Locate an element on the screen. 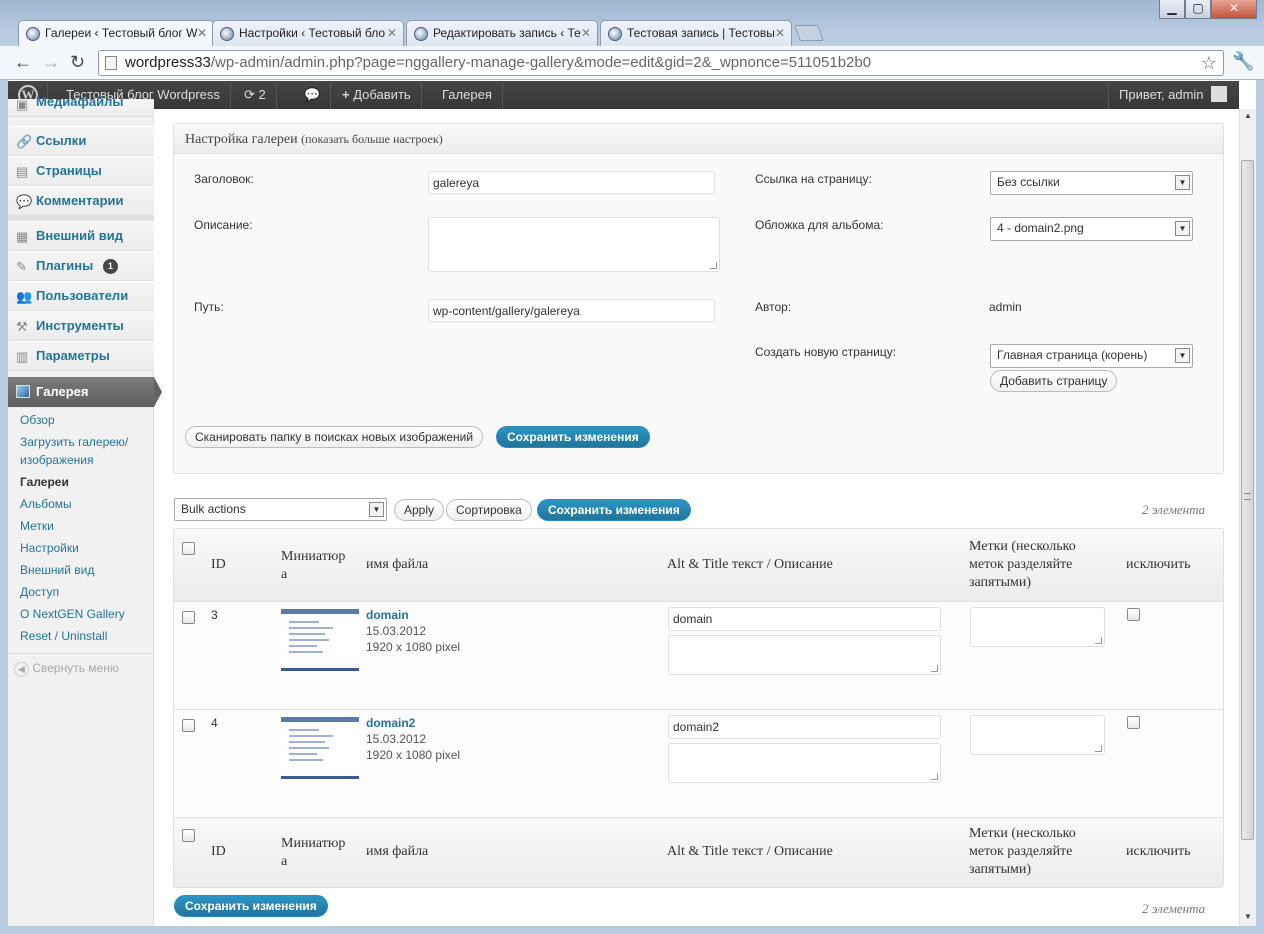  reload-icon: ↻ is located at coordinates (77, 62).